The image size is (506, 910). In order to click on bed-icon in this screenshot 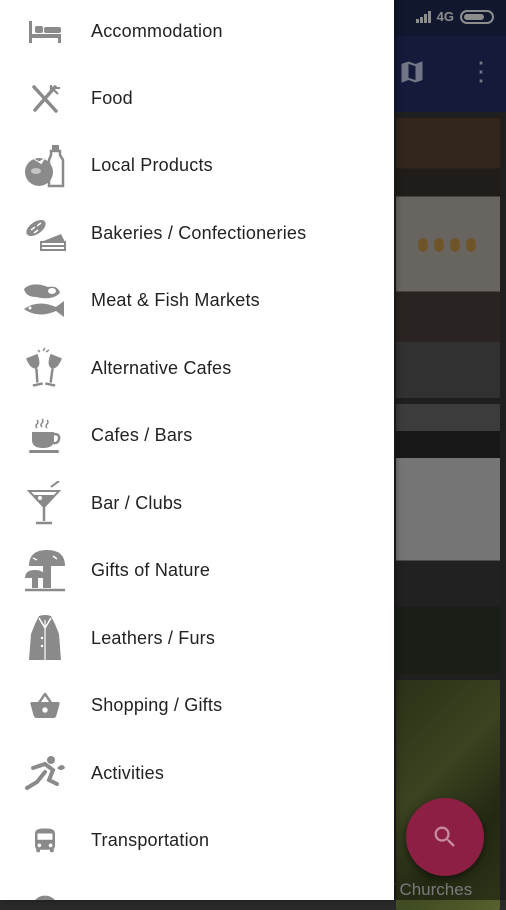, I will do `click(45, 32)`.